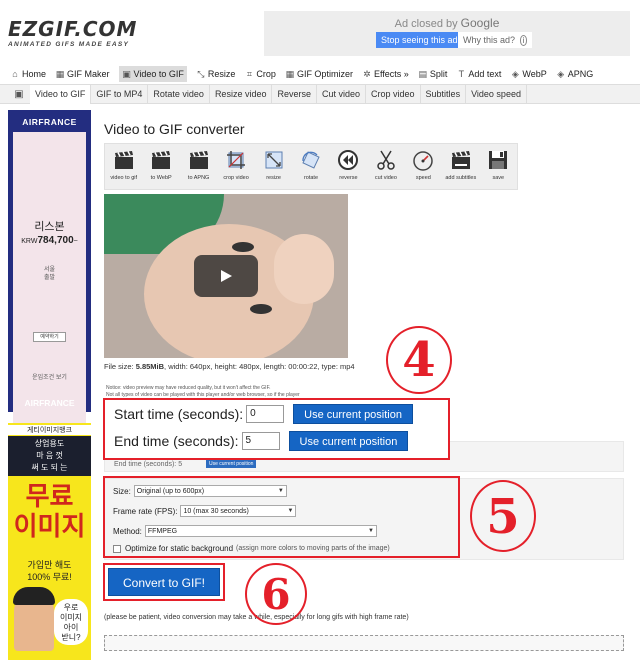 The height and width of the screenshot is (660, 640). I want to click on speed-icon, so click(423, 160).